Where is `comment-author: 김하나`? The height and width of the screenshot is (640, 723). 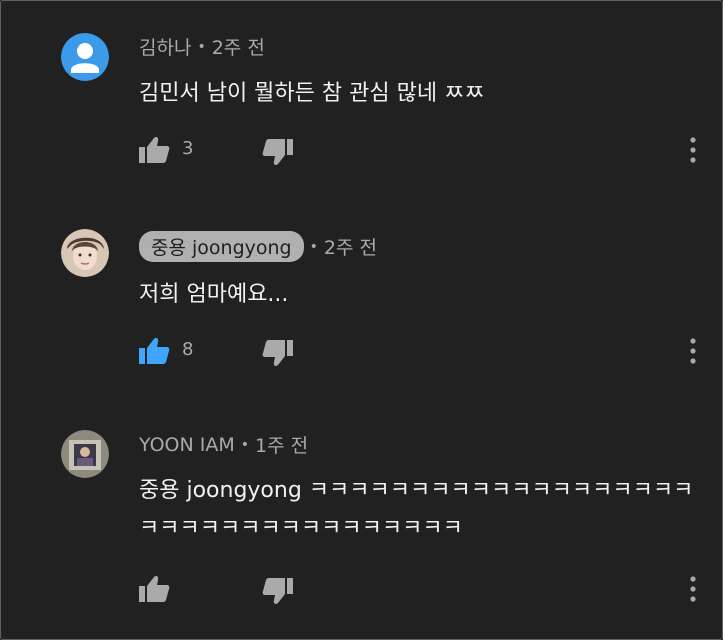
comment-author: 김하나 is located at coordinates (165, 46).